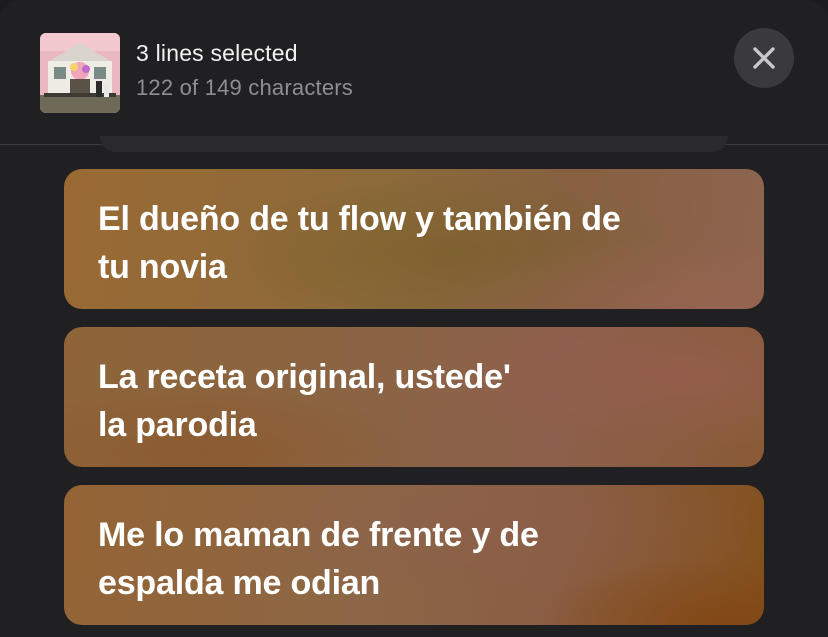 The height and width of the screenshot is (637, 828). I want to click on album-artwork, so click(80, 73).